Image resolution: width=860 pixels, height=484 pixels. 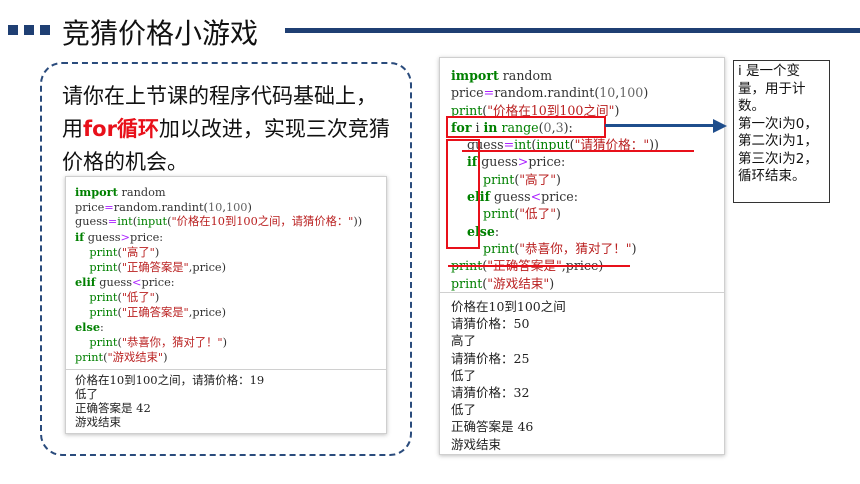 What do you see at coordinates (170, 380) in the screenshot?
I see `output-line: 价格在10到100之间，请猜价格：19` at bounding box center [170, 380].